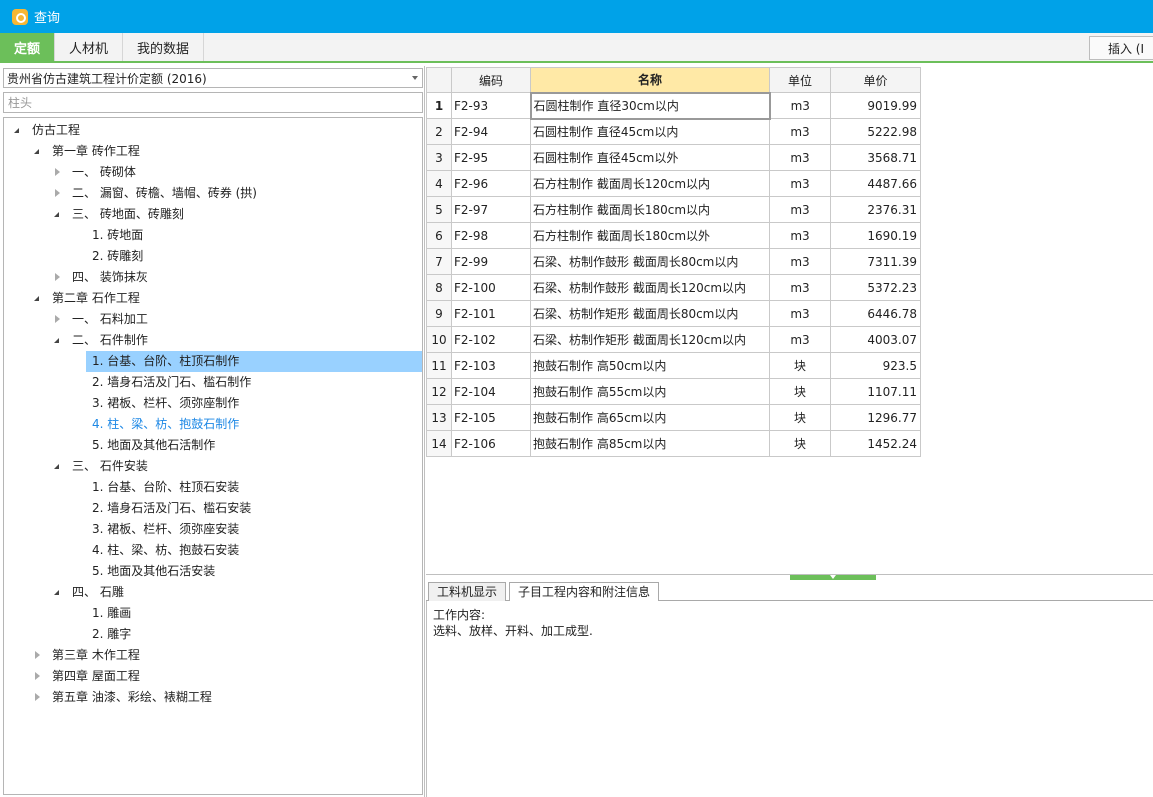  Describe the element at coordinates (46, 130) in the screenshot. I see `tree-node: 仿古工程` at that location.